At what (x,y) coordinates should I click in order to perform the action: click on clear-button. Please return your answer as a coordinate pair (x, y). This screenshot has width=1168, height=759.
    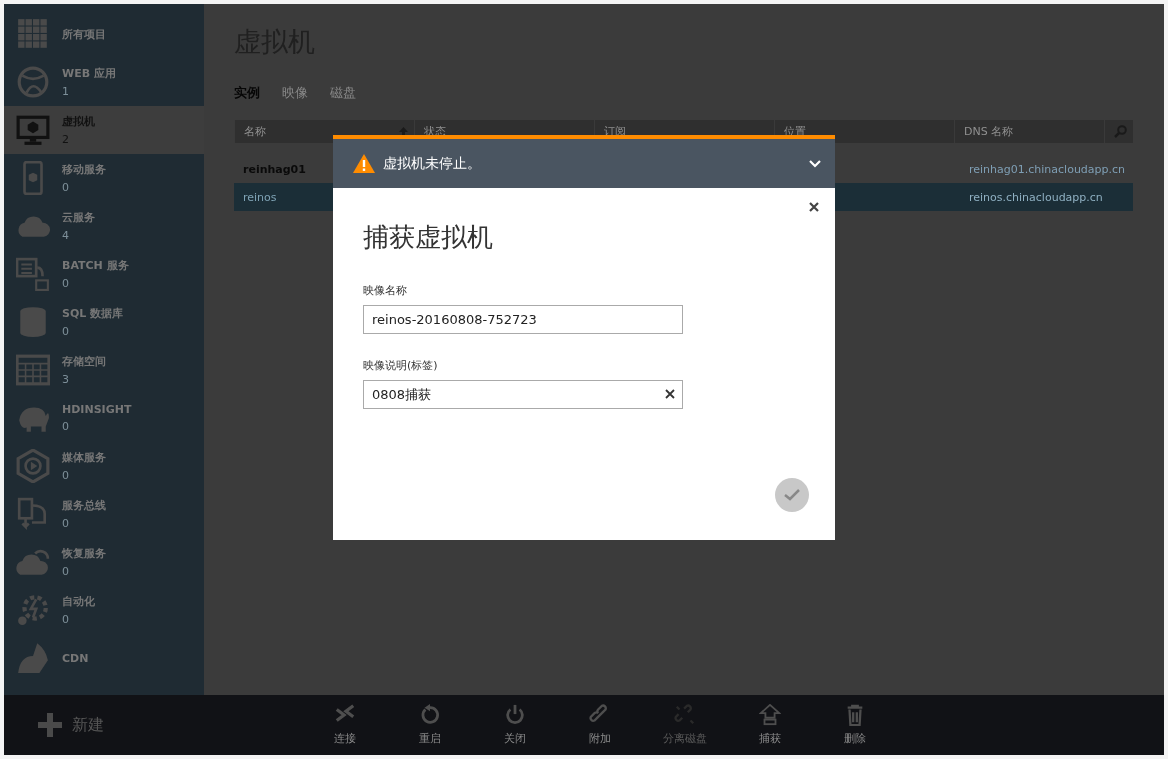
    Looking at the image, I should click on (670, 394).